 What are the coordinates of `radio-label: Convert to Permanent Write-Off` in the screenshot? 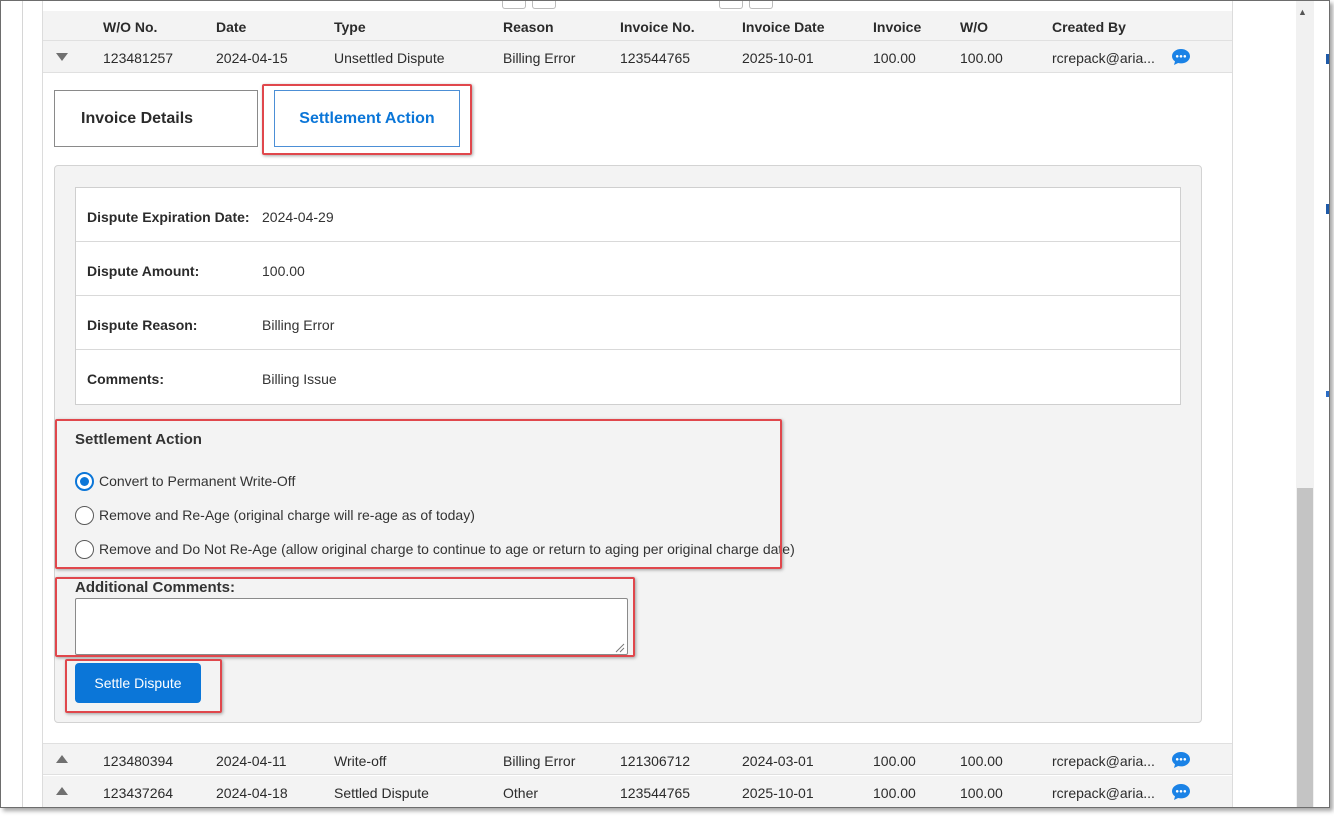 It's located at (197, 481).